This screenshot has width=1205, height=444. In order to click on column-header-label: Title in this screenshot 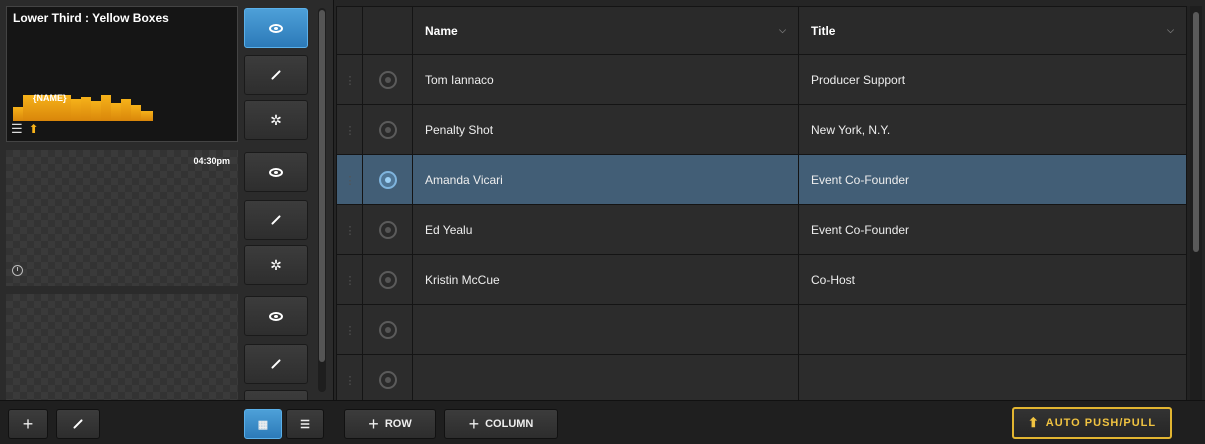, I will do `click(823, 30)`.